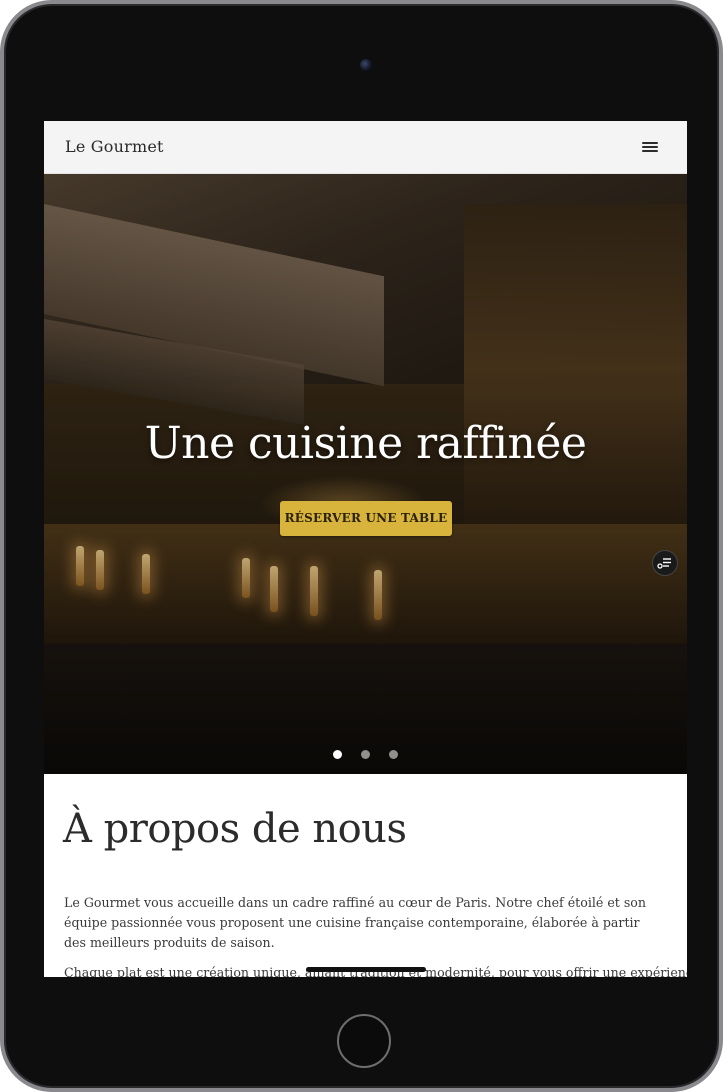 This screenshot has width=723, height=1092. What do you see at coordinates (235, 829) in the screenshot?
I see `about-title: À propos de nous` at bounding box center [235, 829].